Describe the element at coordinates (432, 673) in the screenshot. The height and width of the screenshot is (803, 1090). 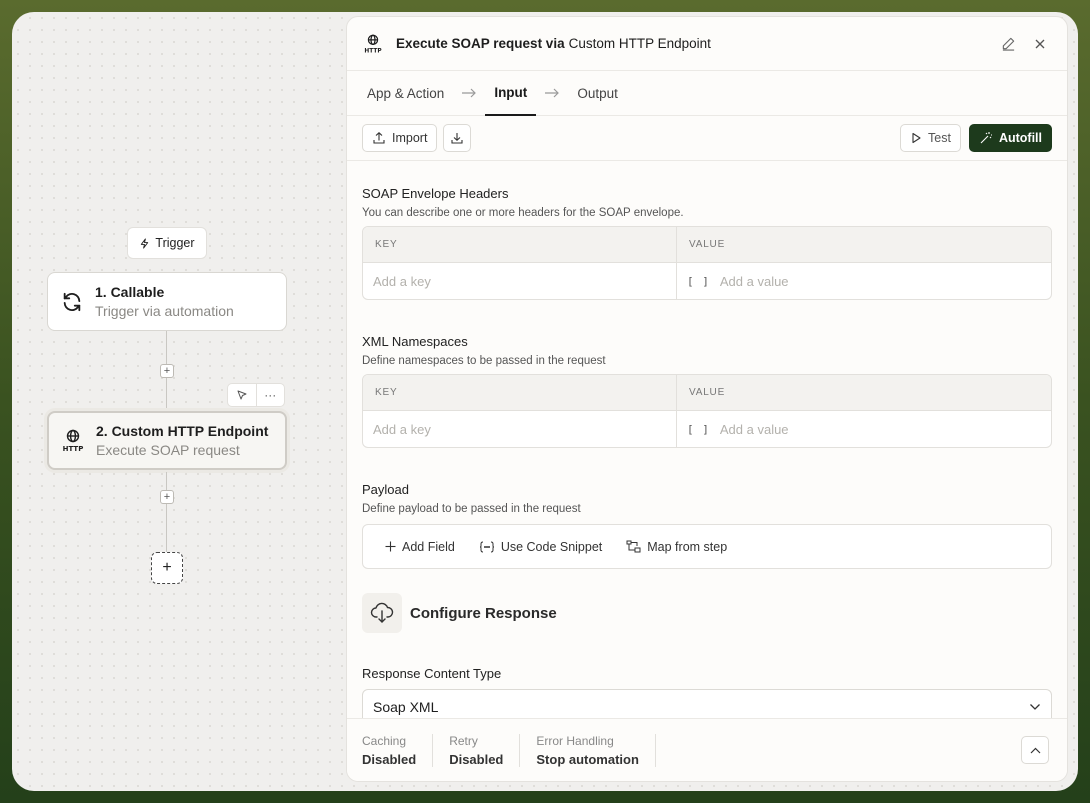
I see `field-label: Response Content Type` at that location.